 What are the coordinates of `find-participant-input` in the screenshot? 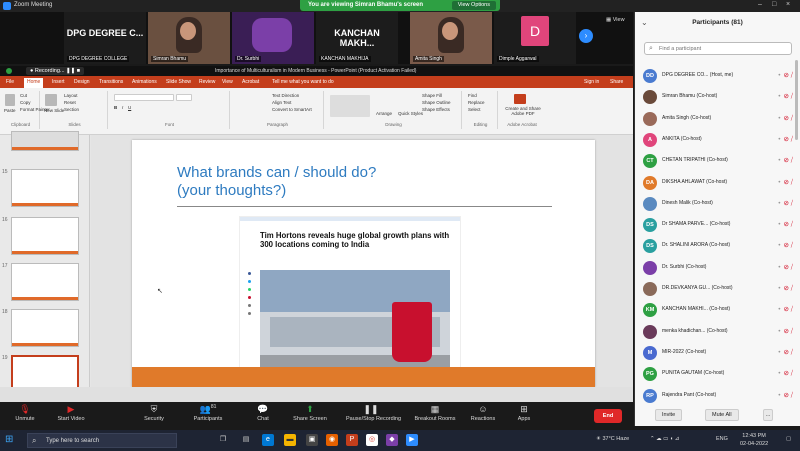 It's located at (723, 49).